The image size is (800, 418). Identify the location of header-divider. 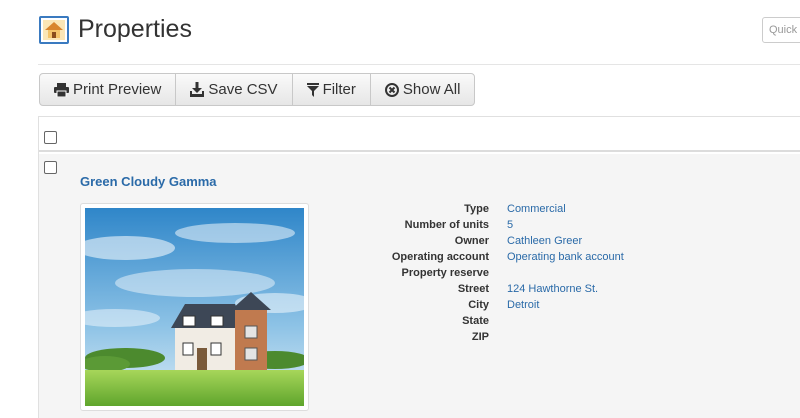
(419, 64).